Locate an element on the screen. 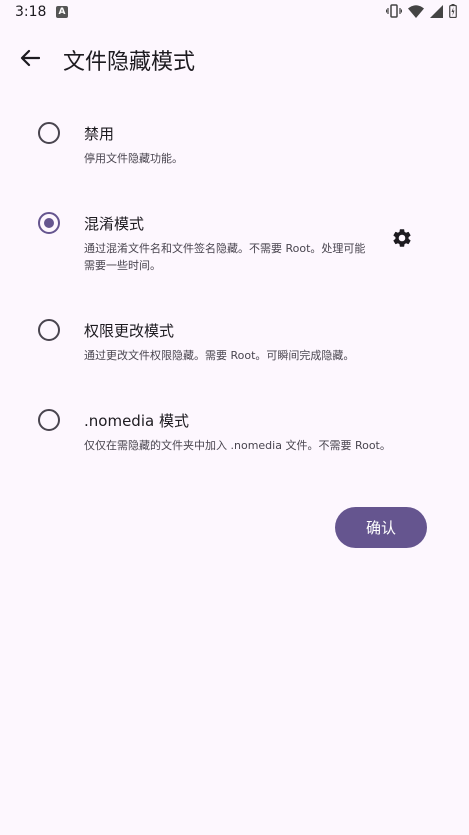  option-title: .nomedia 模式 is located at coordinates (136, 421).